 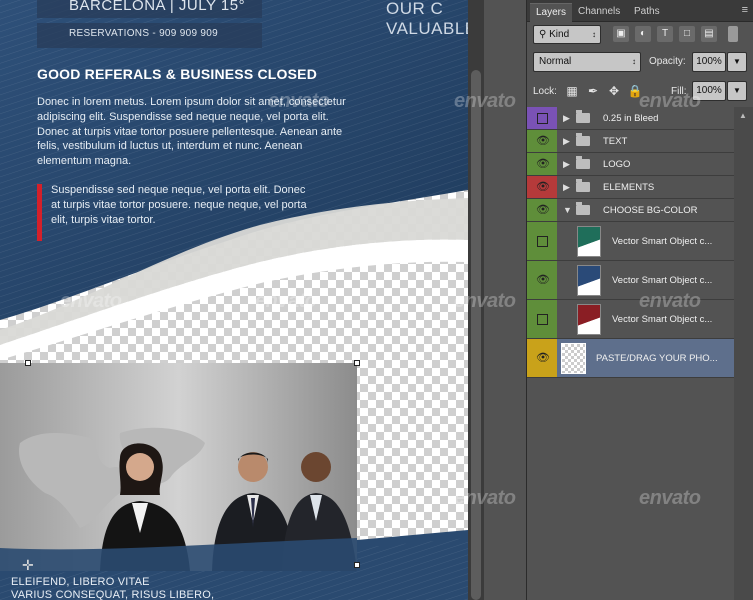 I want to click on layer-name: TEXT, so click(x=615, y=141).